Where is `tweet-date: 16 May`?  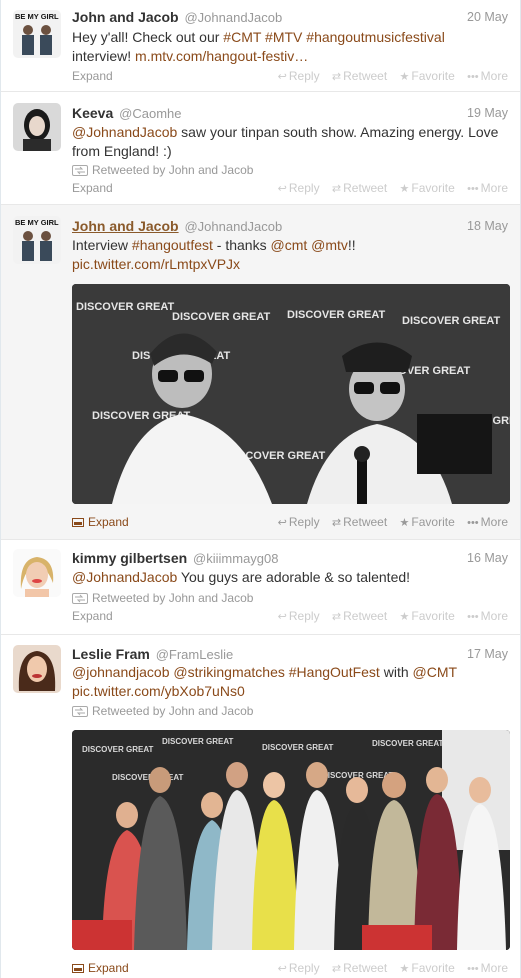 tweet-date: 16 May is located at coordinates (487, 558).